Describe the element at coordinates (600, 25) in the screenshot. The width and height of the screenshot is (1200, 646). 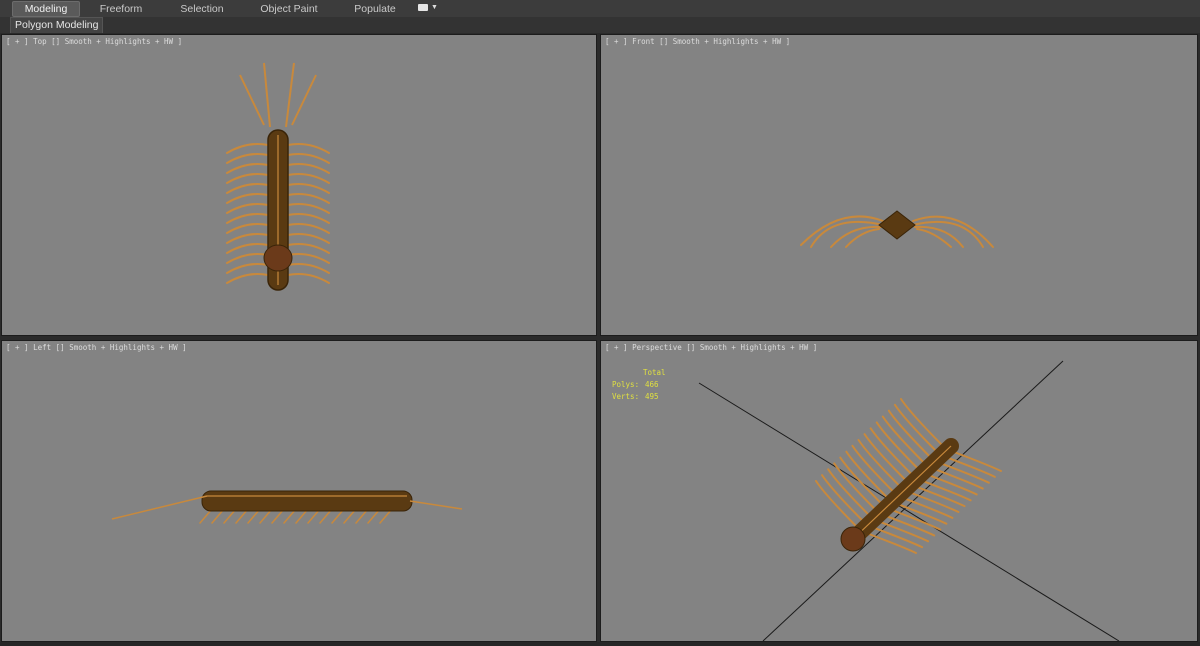
I see `ribbon-panel-bar: Polygon Modeling` at that location.